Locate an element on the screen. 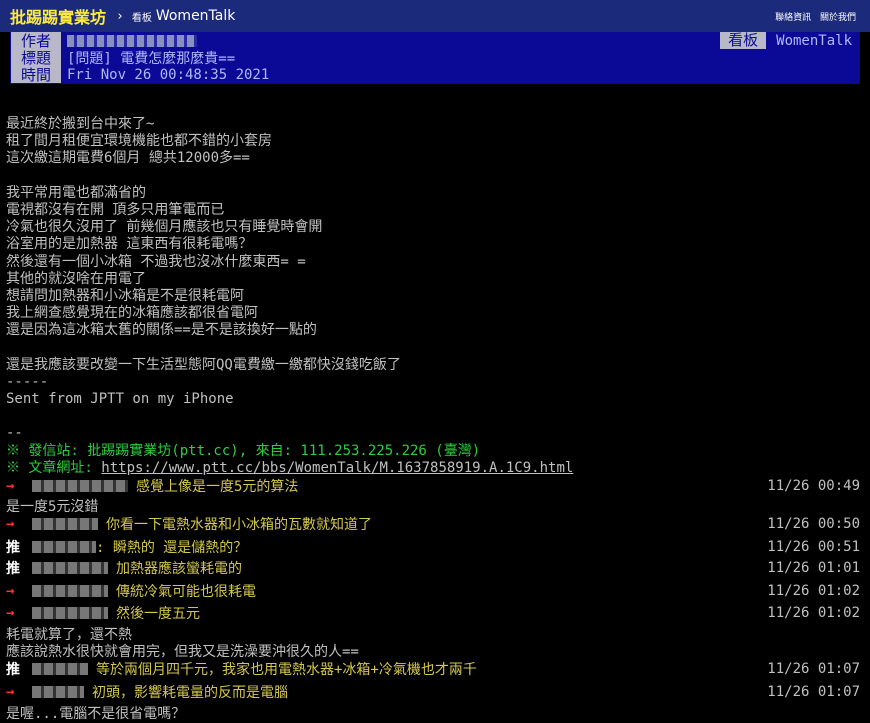 This screenshot has width=870, height=723. push-content: 等於兩個月四千元，我家也用電熱水器+冰箱+冷氣機也才兩千 is located at coordinates (286, 670).